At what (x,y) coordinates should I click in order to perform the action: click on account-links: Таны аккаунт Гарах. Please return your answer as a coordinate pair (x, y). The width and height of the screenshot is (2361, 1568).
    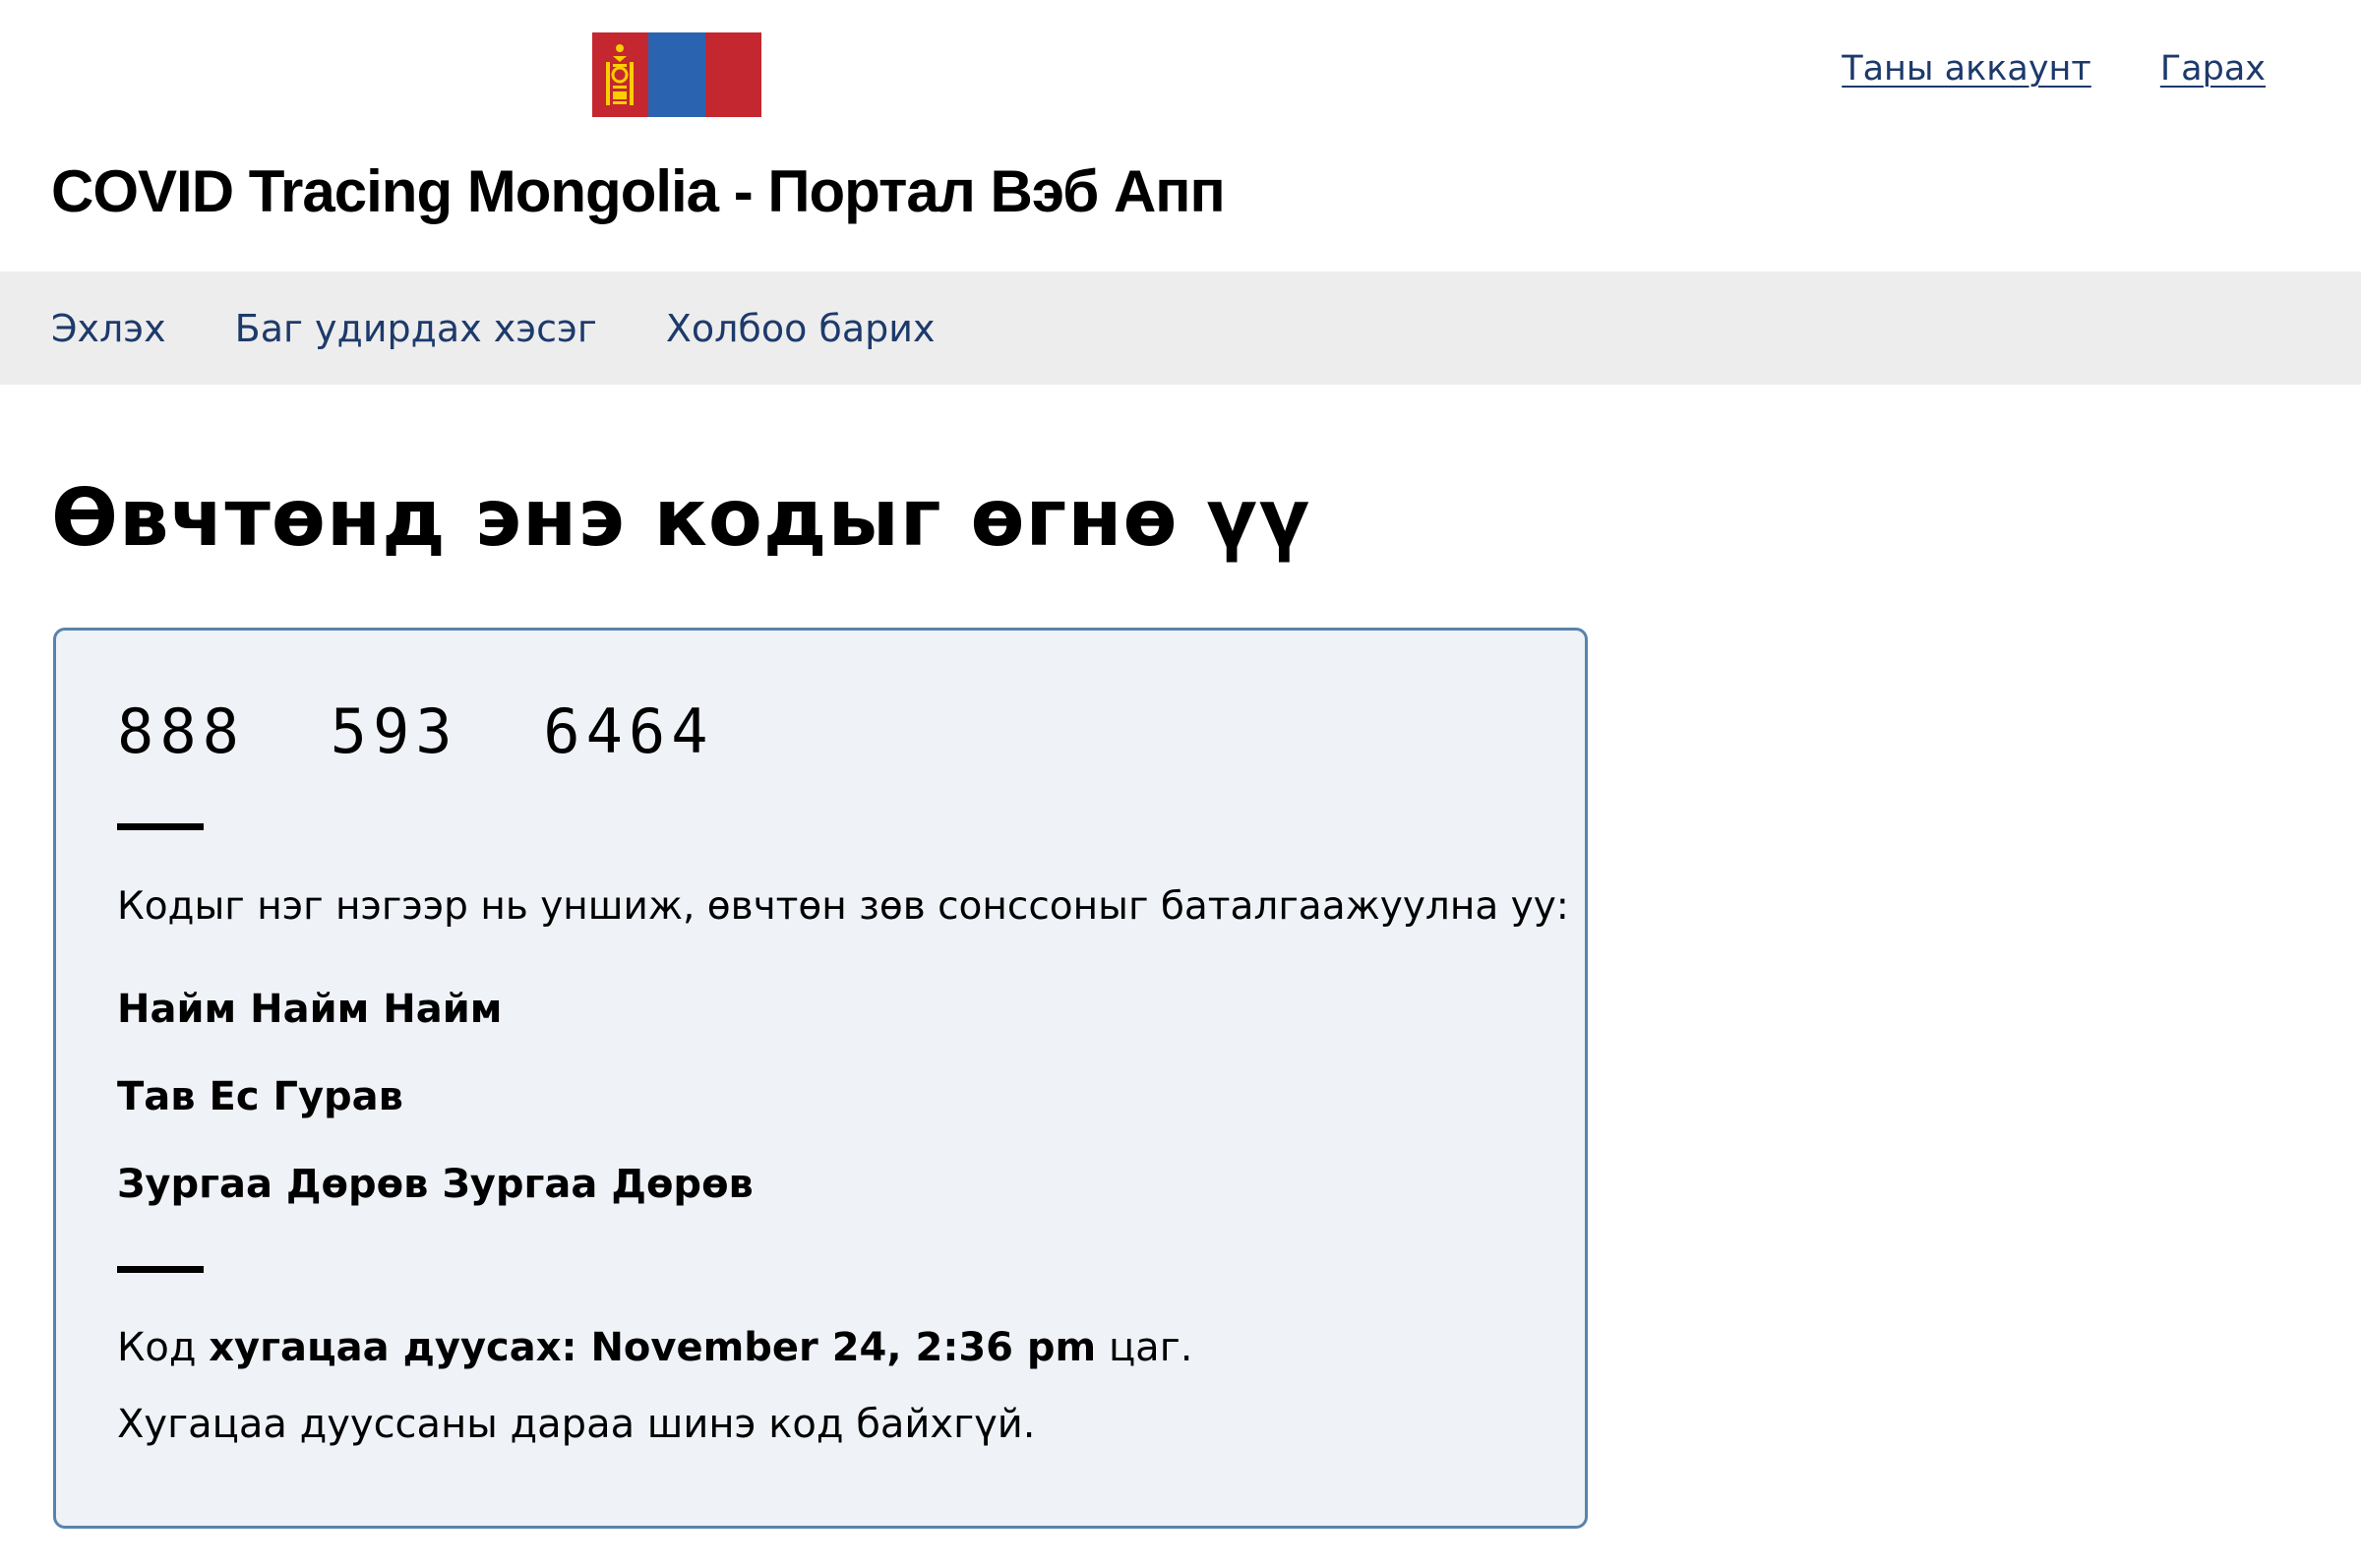
    Looking at the image, I should click on (2054, 69).